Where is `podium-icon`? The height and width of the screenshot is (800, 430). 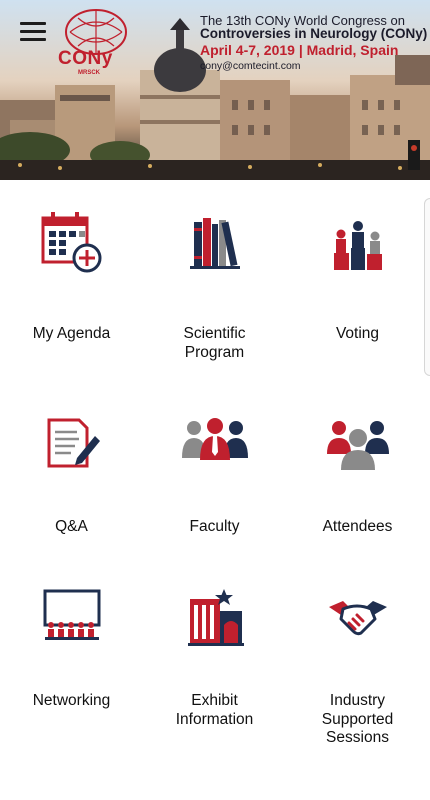 podium-icon is located at coordinates (357, 243).